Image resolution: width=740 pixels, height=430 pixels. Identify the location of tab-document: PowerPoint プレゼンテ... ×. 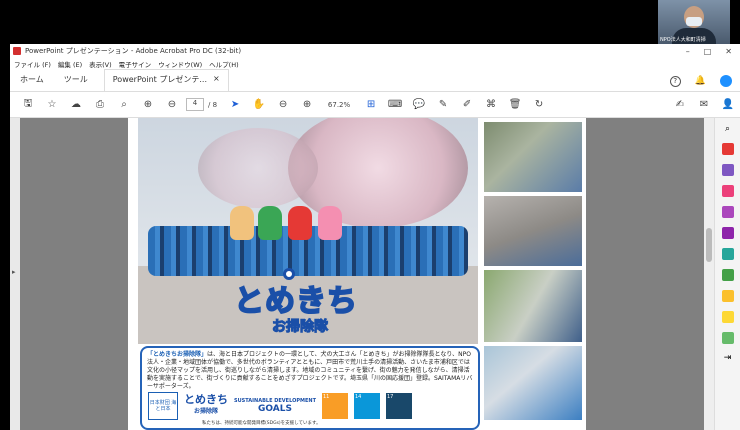
(166, 80).